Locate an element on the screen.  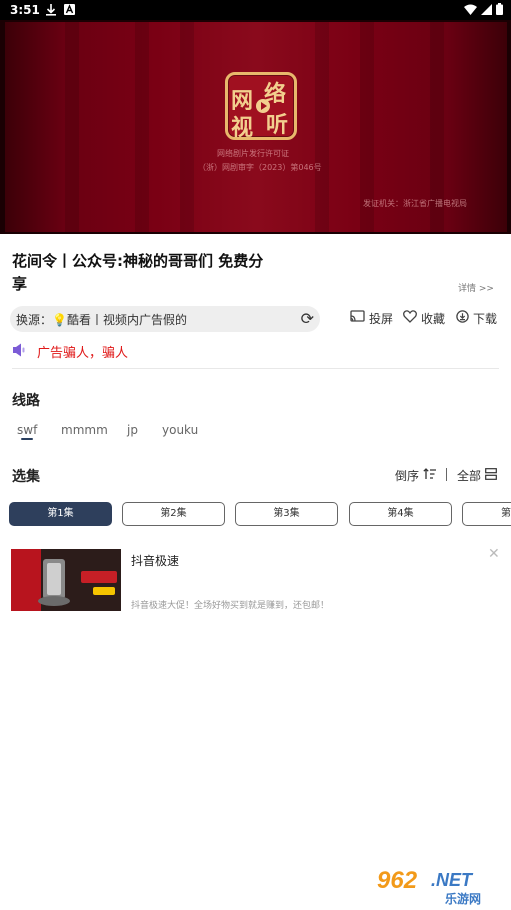
sort-icon is located at coordinates (430, 475).